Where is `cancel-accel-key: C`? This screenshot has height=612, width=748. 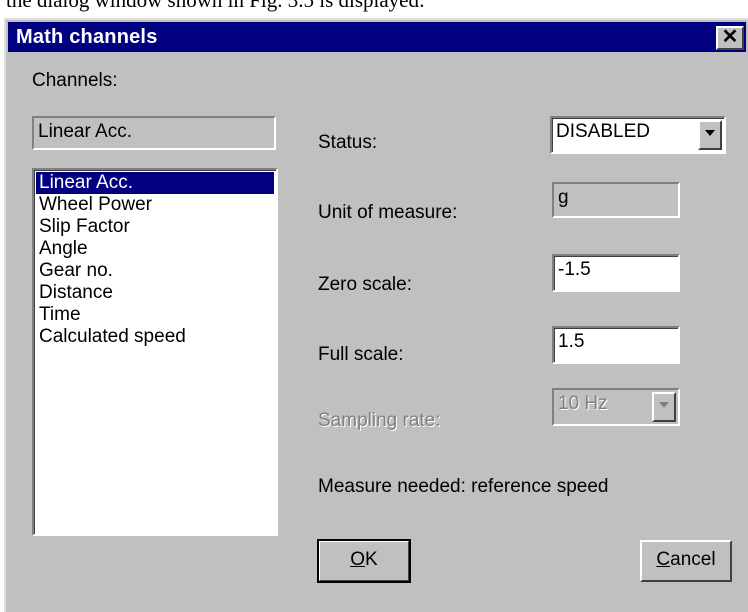 cancel-accel-key: C is located at coordinates (663, 559).